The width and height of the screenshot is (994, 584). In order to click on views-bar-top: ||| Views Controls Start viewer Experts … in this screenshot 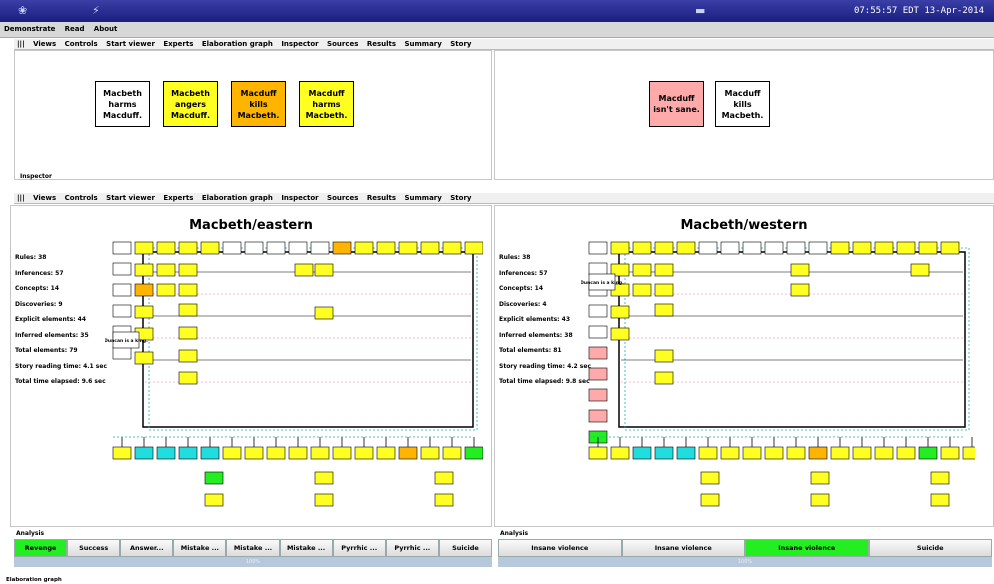, I will do `click(504, 44)`.